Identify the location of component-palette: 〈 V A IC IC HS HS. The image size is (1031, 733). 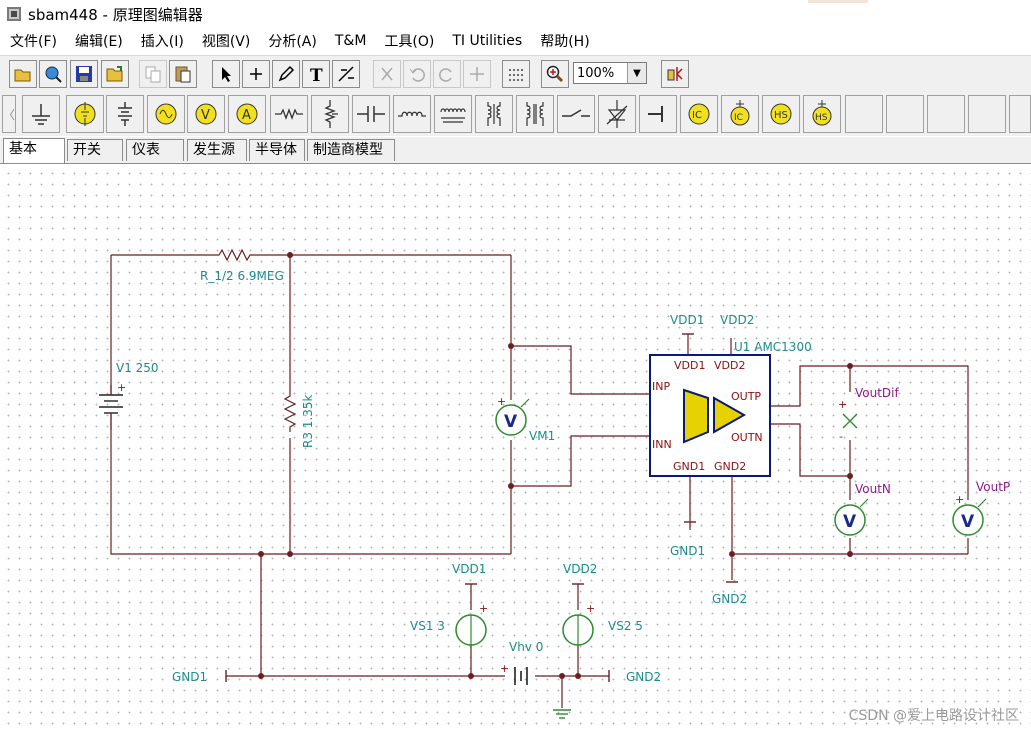
(515, 114).